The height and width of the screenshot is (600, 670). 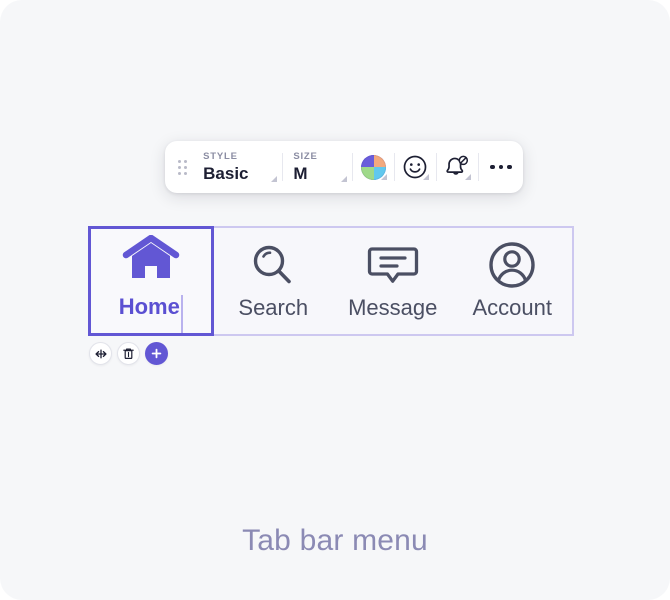 I want to click on size-dropdown: SIZE M, so click(x=317, y=167).